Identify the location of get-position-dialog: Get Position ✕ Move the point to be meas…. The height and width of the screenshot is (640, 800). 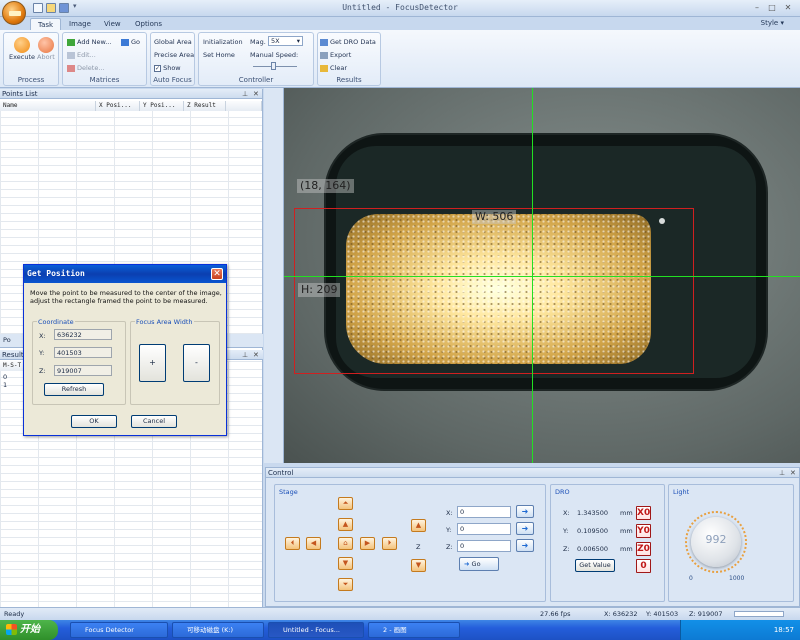
(125, 350).